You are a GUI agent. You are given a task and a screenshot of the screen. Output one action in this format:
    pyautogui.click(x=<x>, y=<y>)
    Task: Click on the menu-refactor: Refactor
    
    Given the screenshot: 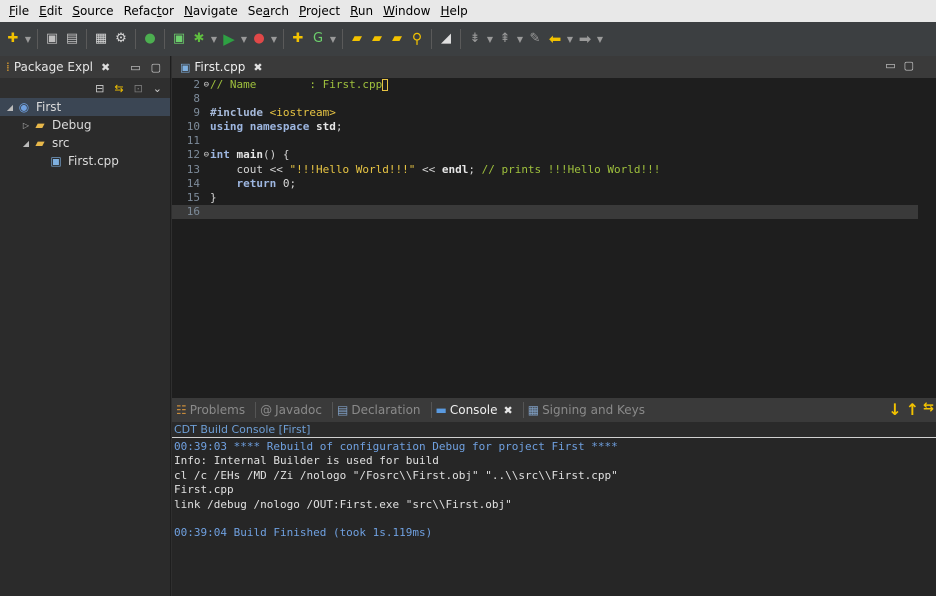 What is the action you would take?
    pyautogui.click(x=149, y=11)
    